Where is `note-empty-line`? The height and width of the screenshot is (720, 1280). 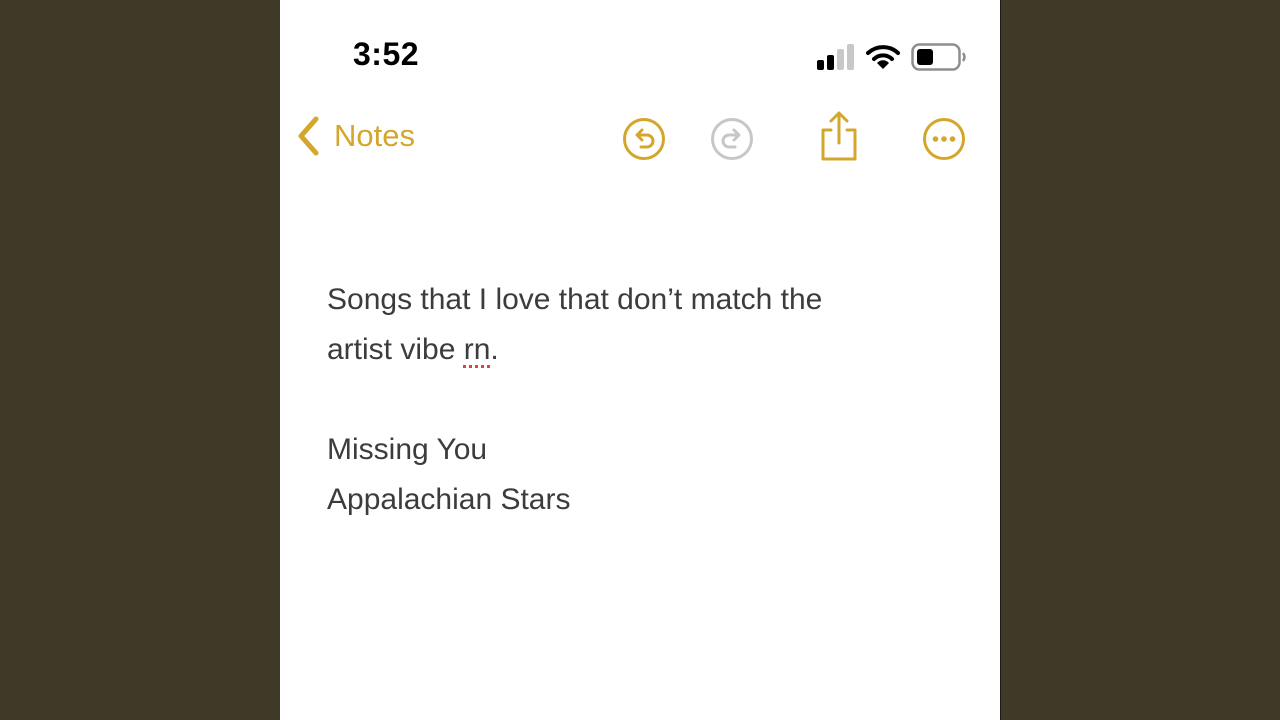
note-empty-line is located at coordinates (637, 400).